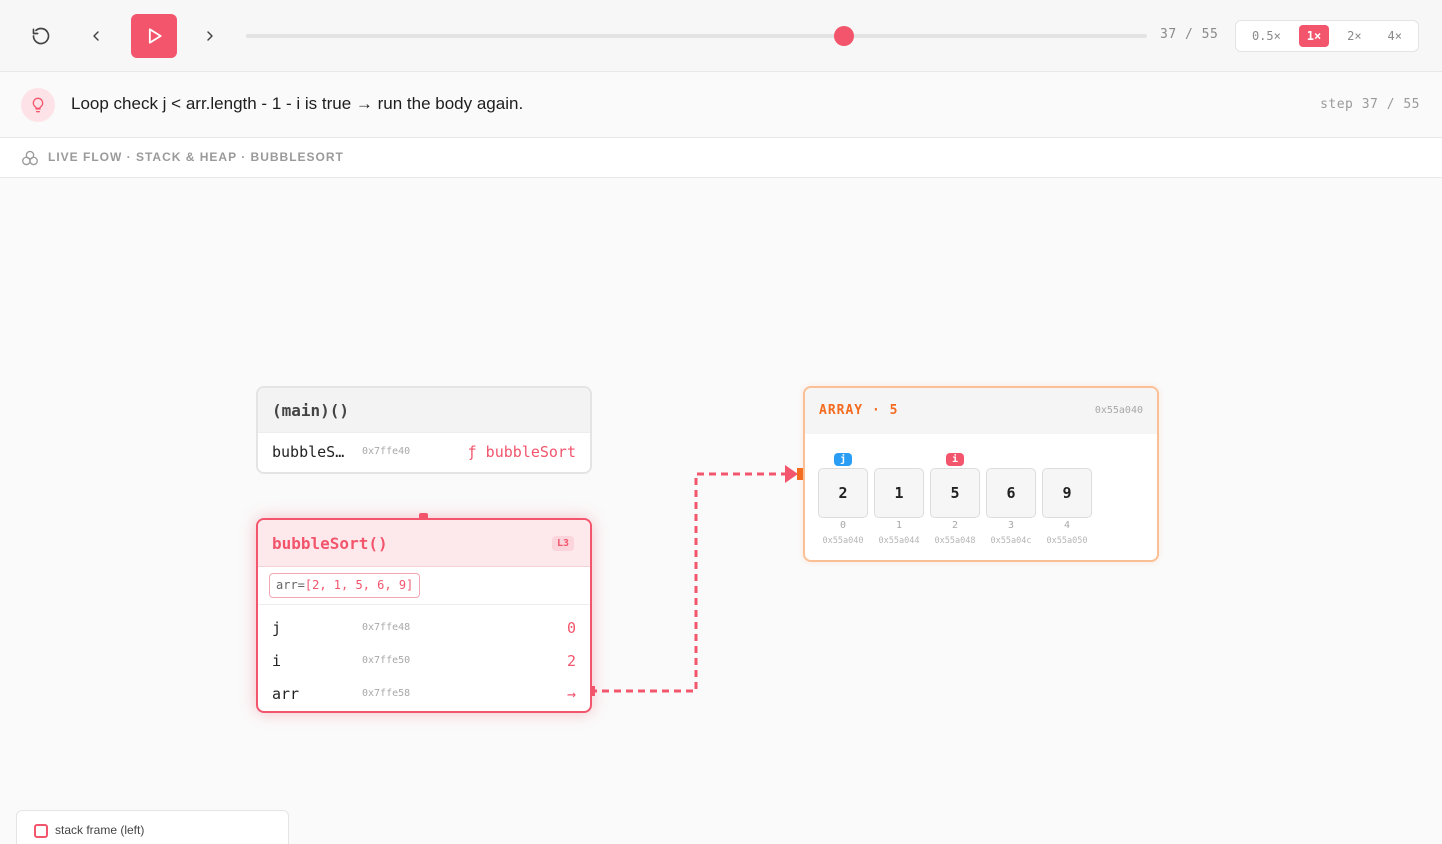  What do you see at coordinates (571, 694) in the screenshot?
I see `variable-value: →` at bounding box center [571, 694].